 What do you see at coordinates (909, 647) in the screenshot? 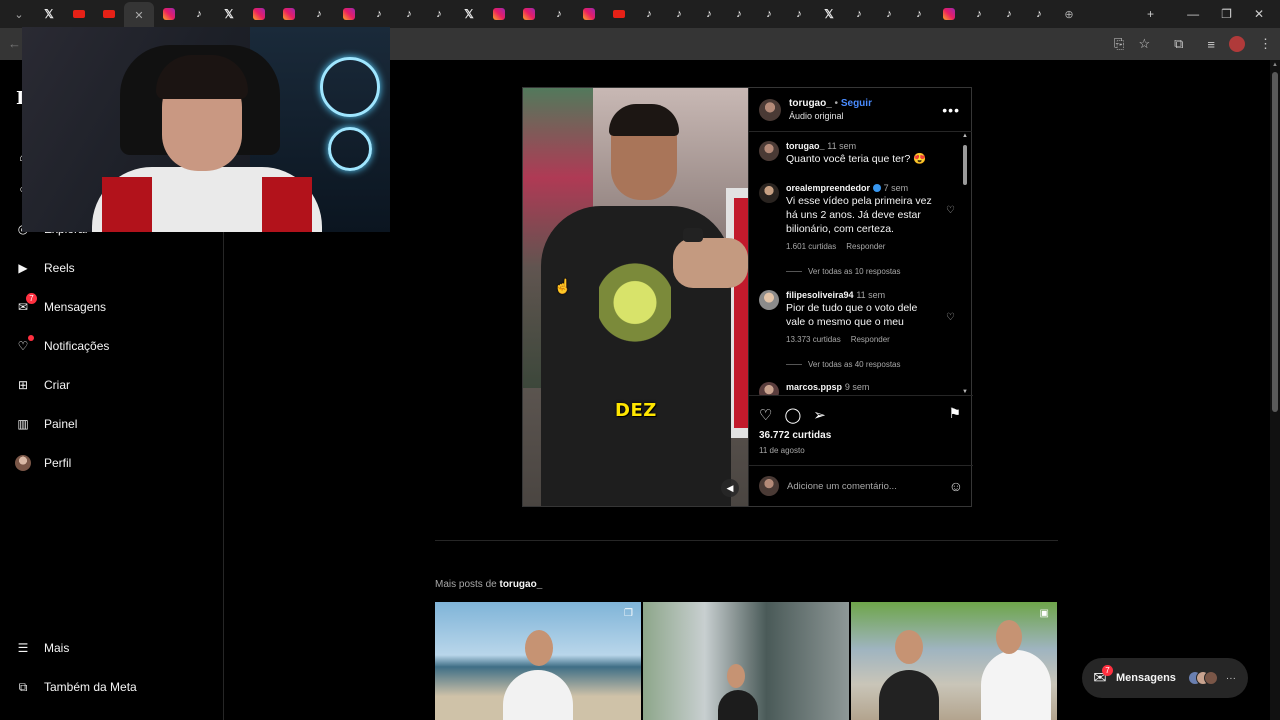
I see `thumbnail-face` at bounding box center [909, 647].